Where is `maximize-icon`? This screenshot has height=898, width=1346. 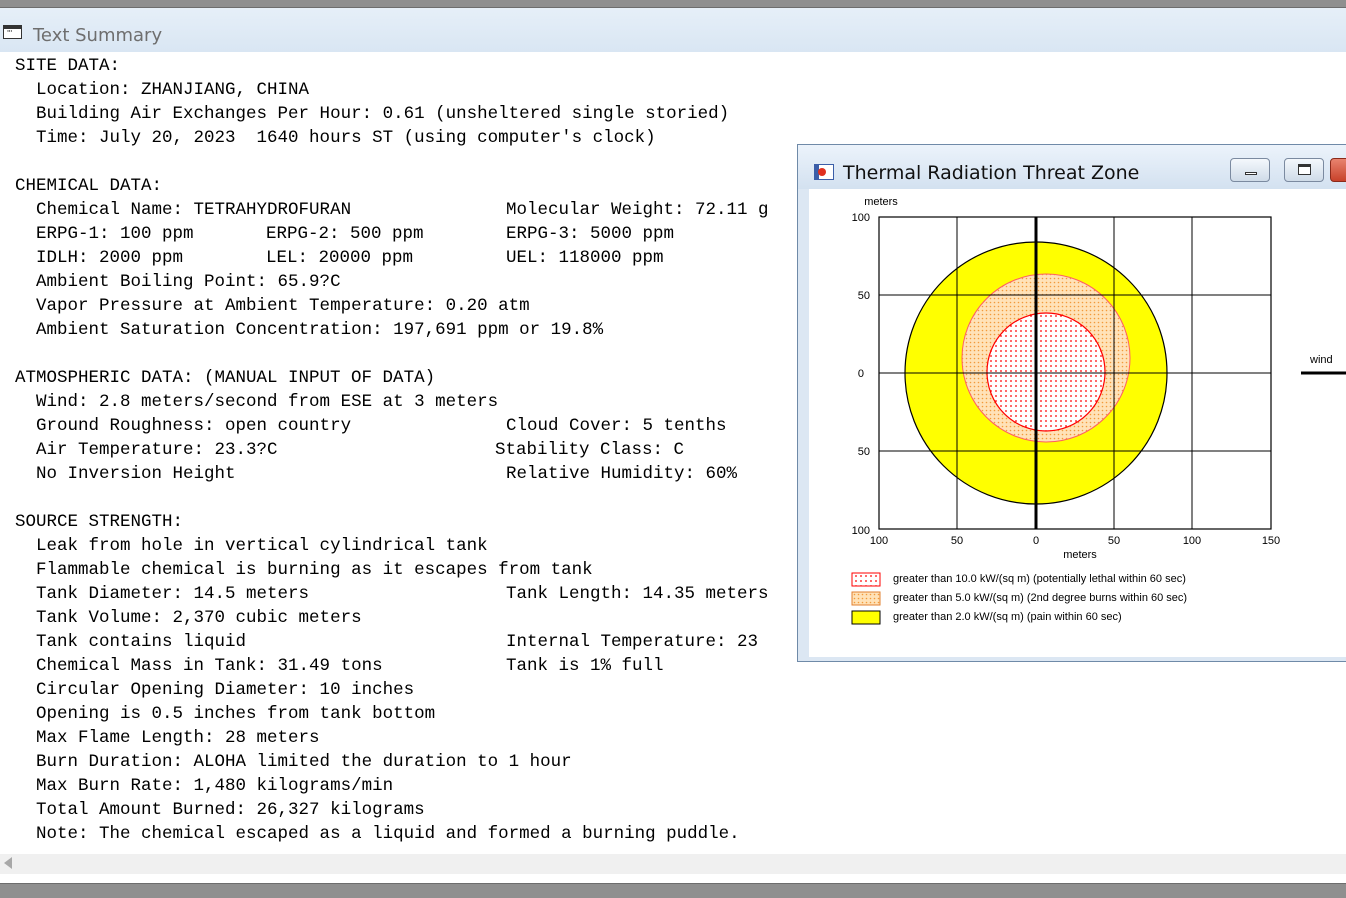 maximize-icon is located at coordinates (1304, 169).